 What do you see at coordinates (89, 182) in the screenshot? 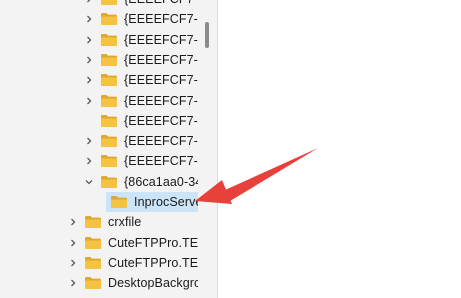
I see `chevron-down-icon` at bounding box center [89, 182].